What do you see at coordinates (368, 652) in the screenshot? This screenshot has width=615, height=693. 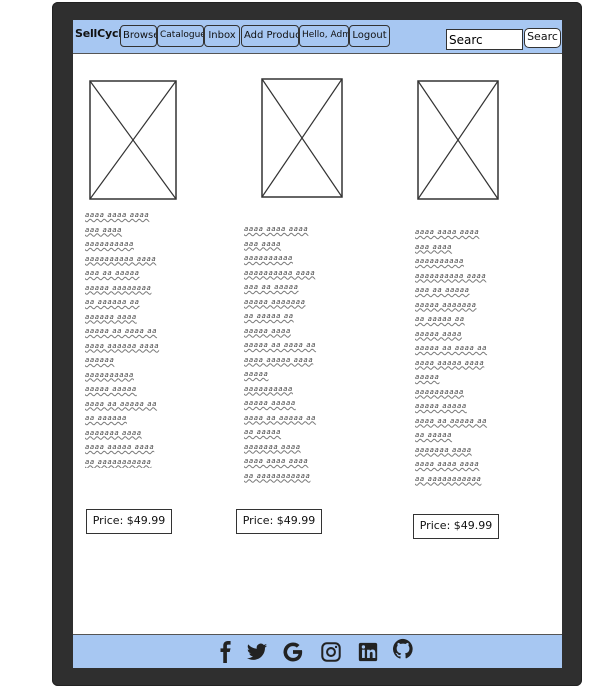 I see `linkedin-icon` at bounding box center [368, 652].